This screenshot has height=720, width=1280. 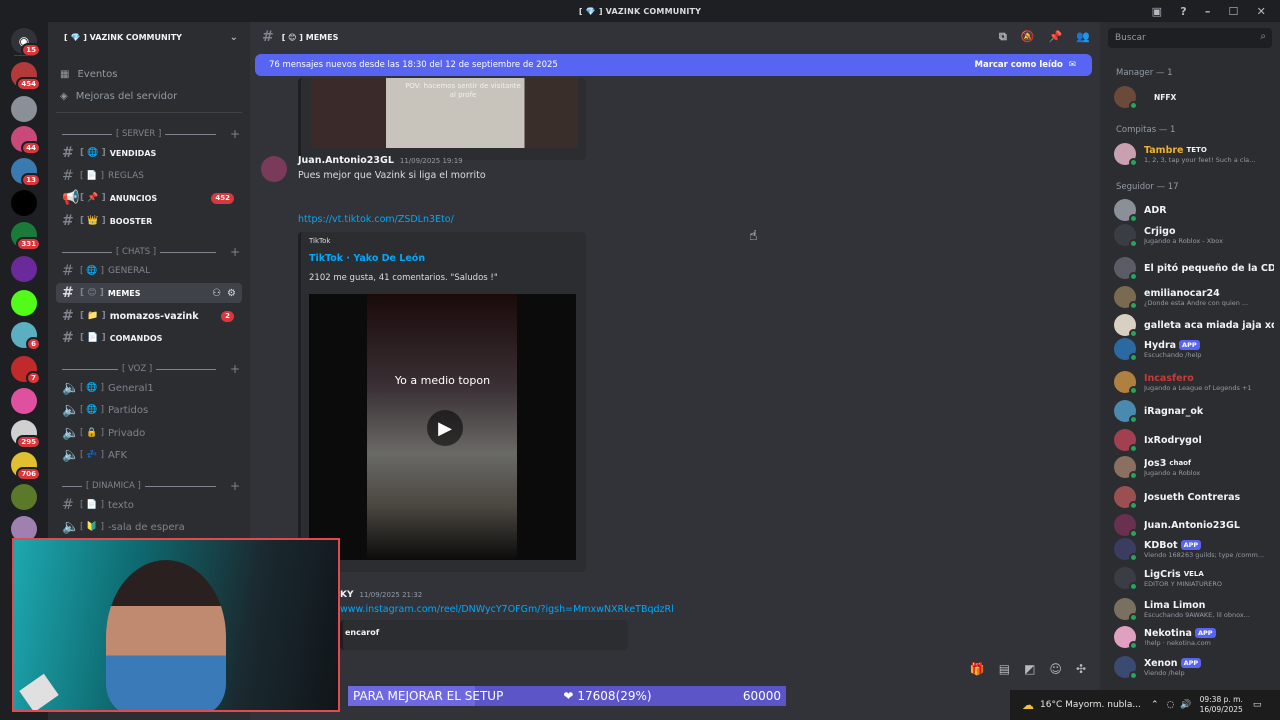 What do you see at coordinates (367, 258) in the screenshot?
I see `embed-title: TikTok · Yako De León` at bounding box center [367, 258].